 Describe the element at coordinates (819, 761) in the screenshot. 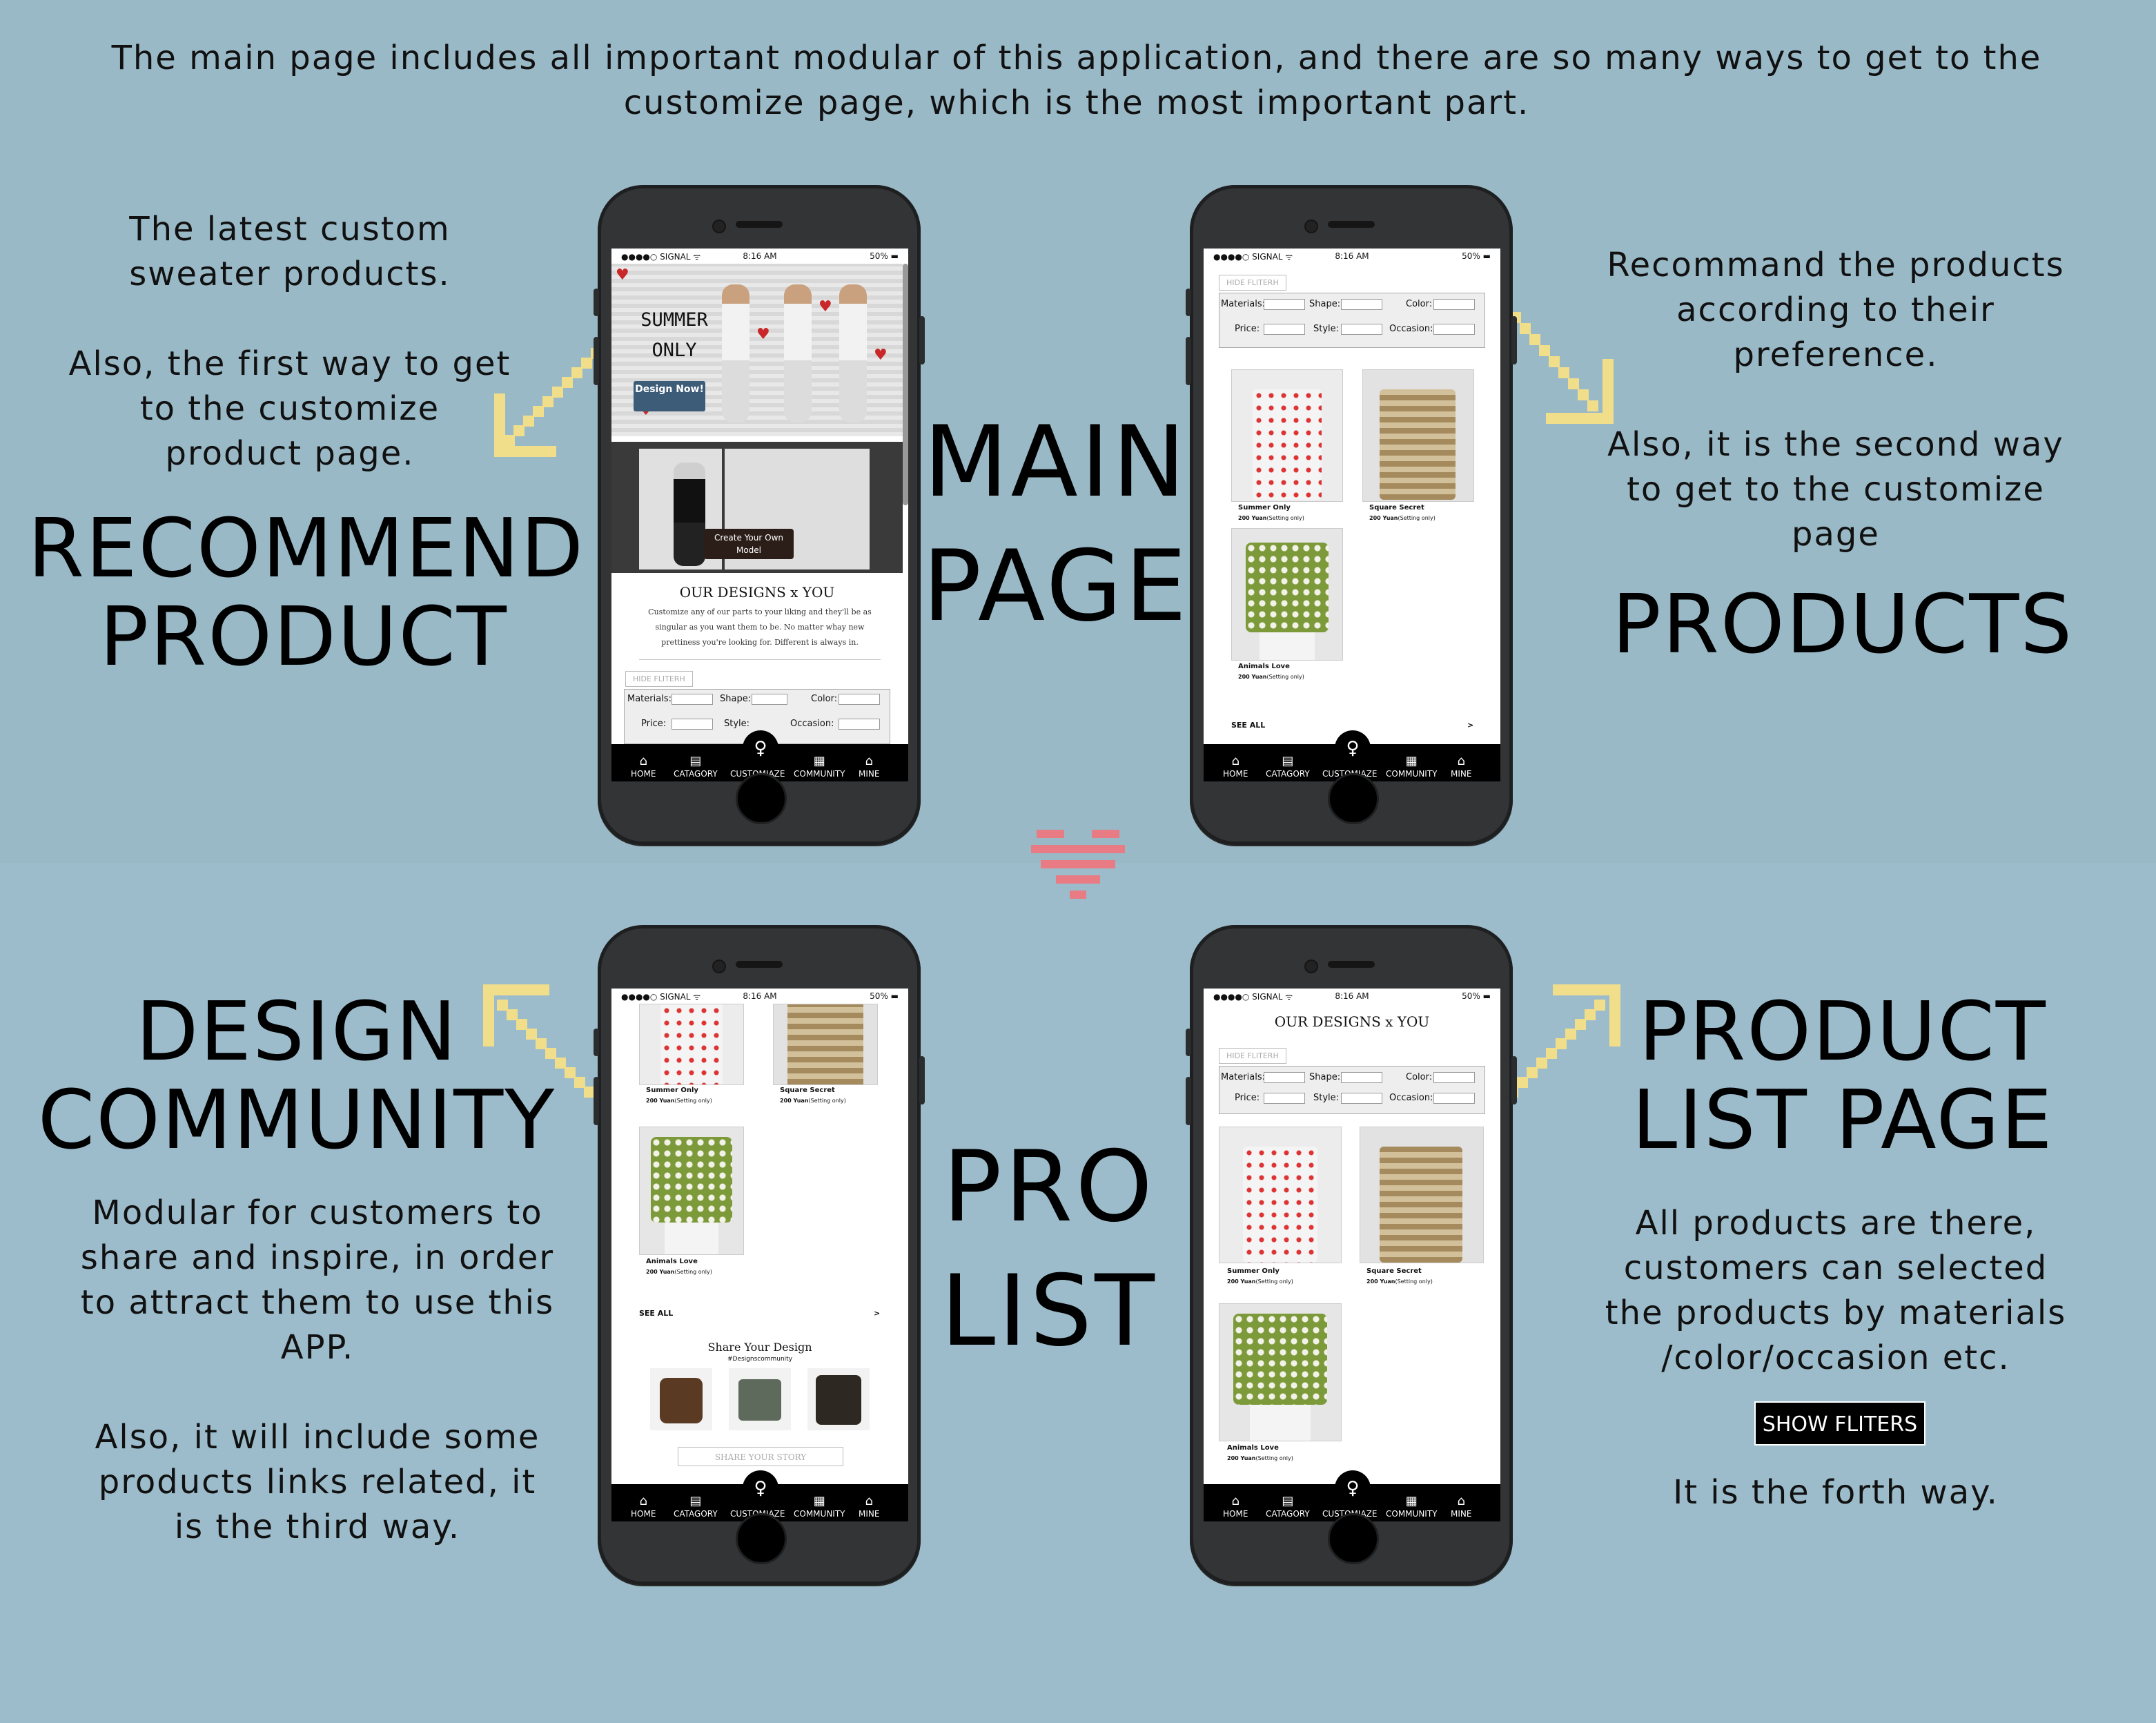

I see `community-icon: ▦` at that location.